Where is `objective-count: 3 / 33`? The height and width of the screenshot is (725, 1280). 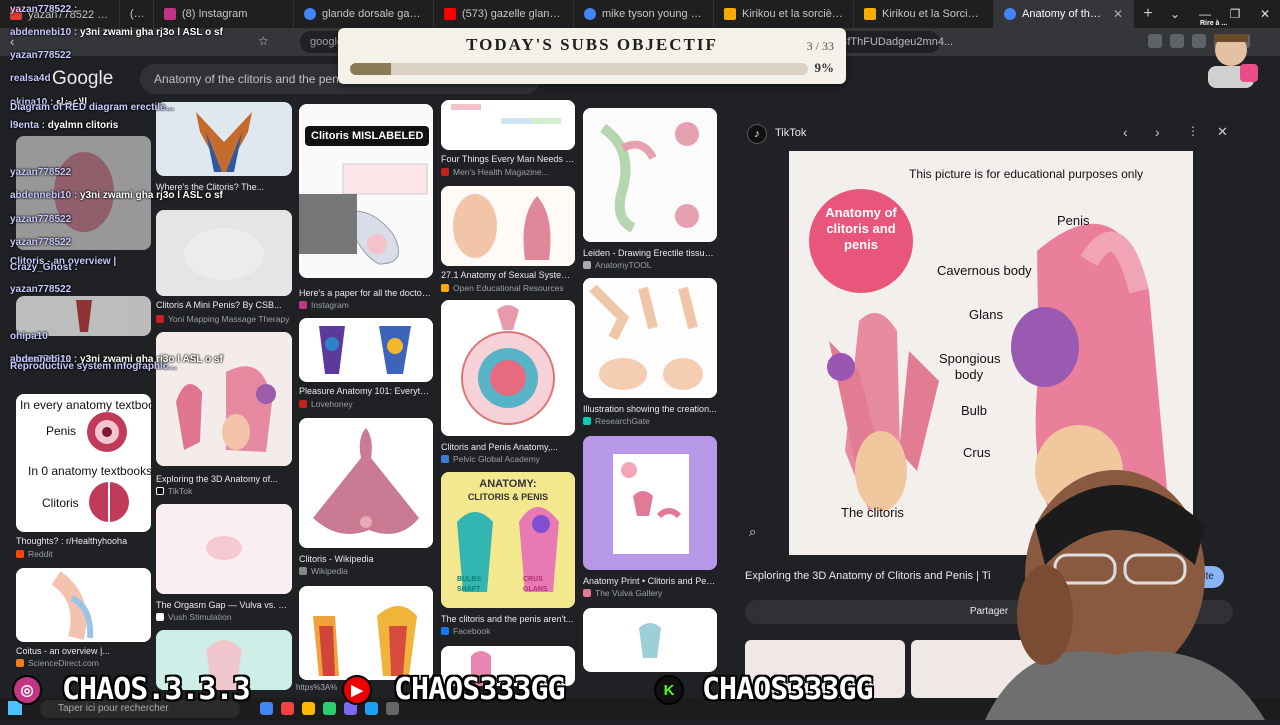 objective-count: 3 / 33 is located at coordinates (820, 46).